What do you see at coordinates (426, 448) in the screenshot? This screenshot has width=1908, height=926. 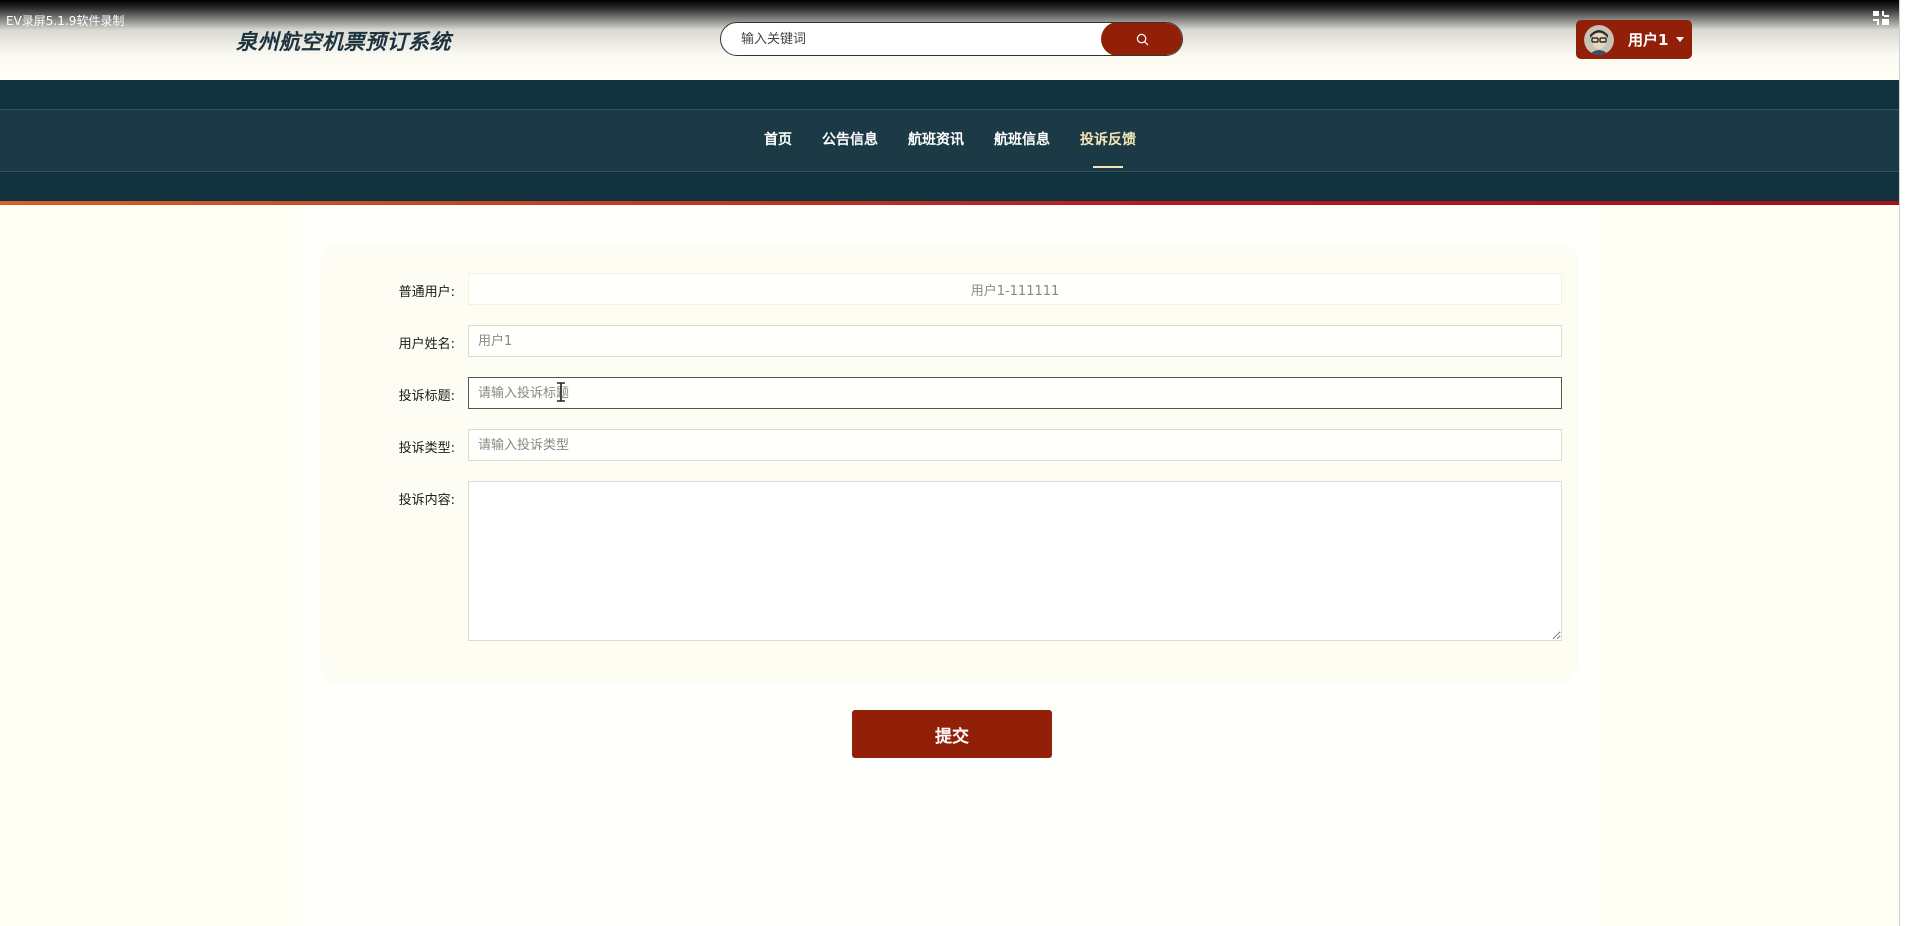 I see `field-label: 投诉类型:` at bounding box center [426, 448].